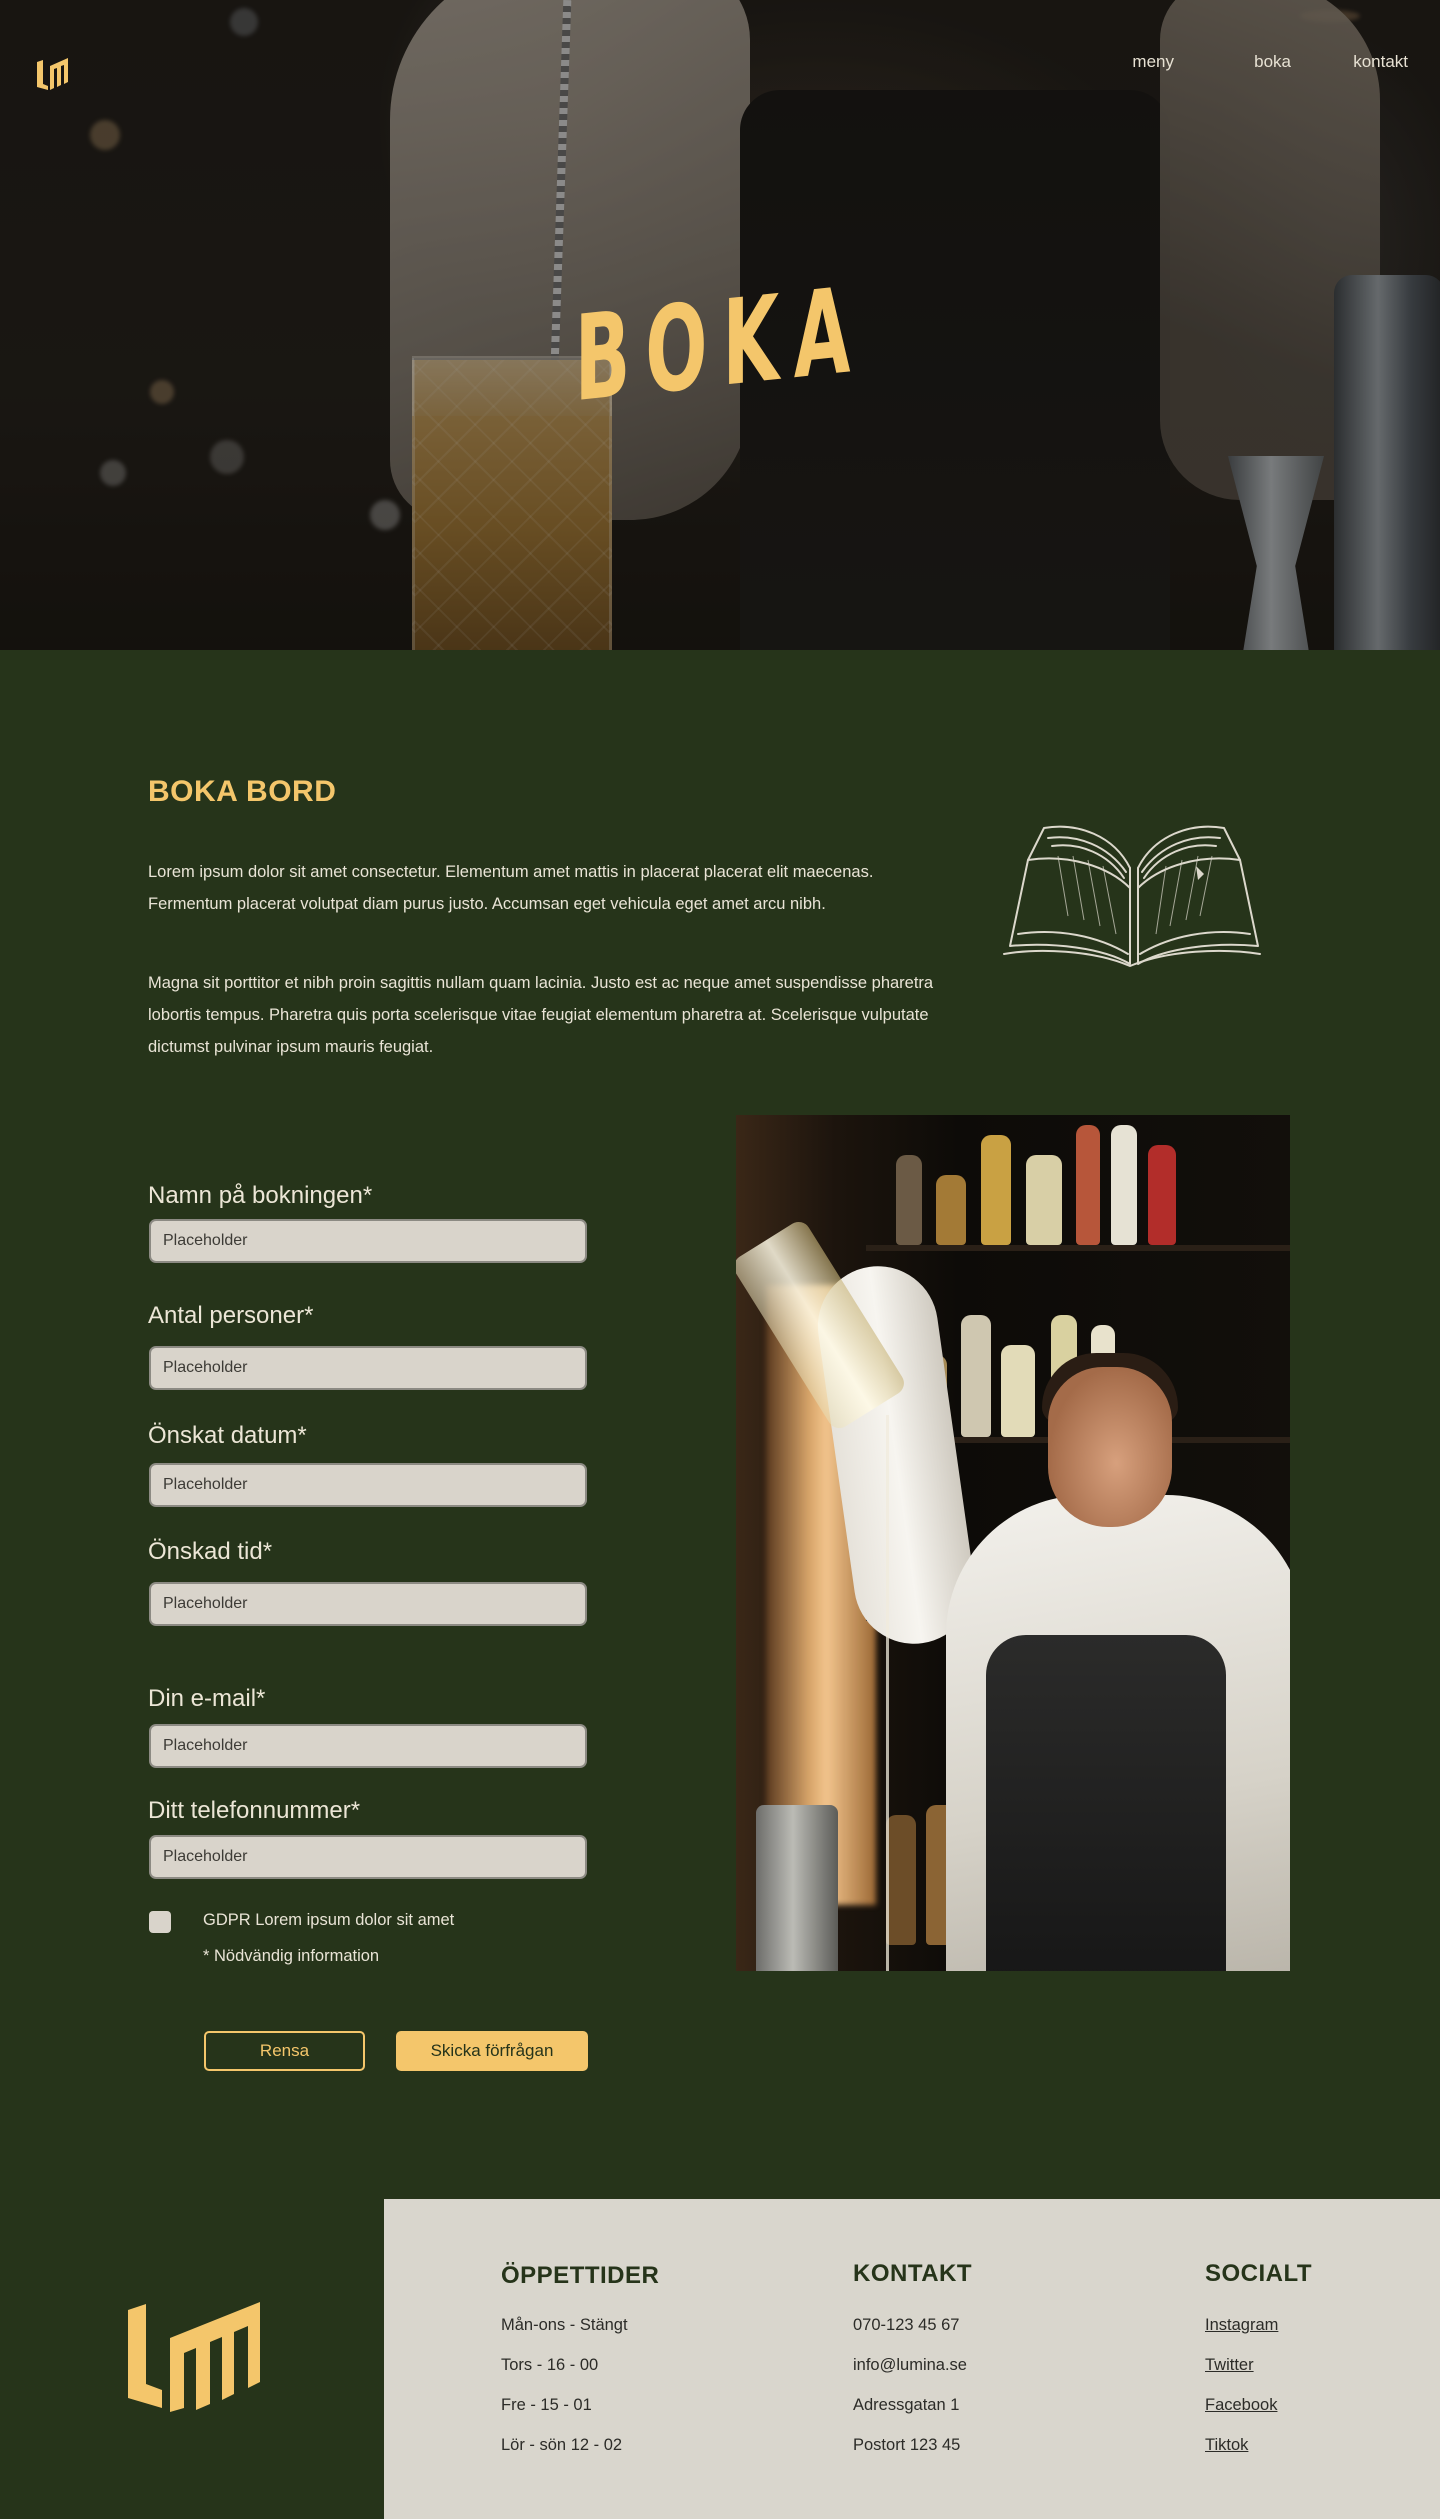 This screenshot has height=2519, width=1440. What do you see at coordinates (1380, 62) in the screenshot?
I see `nav-item-kontakt: kontakt` at bounding box center [1380, 62].